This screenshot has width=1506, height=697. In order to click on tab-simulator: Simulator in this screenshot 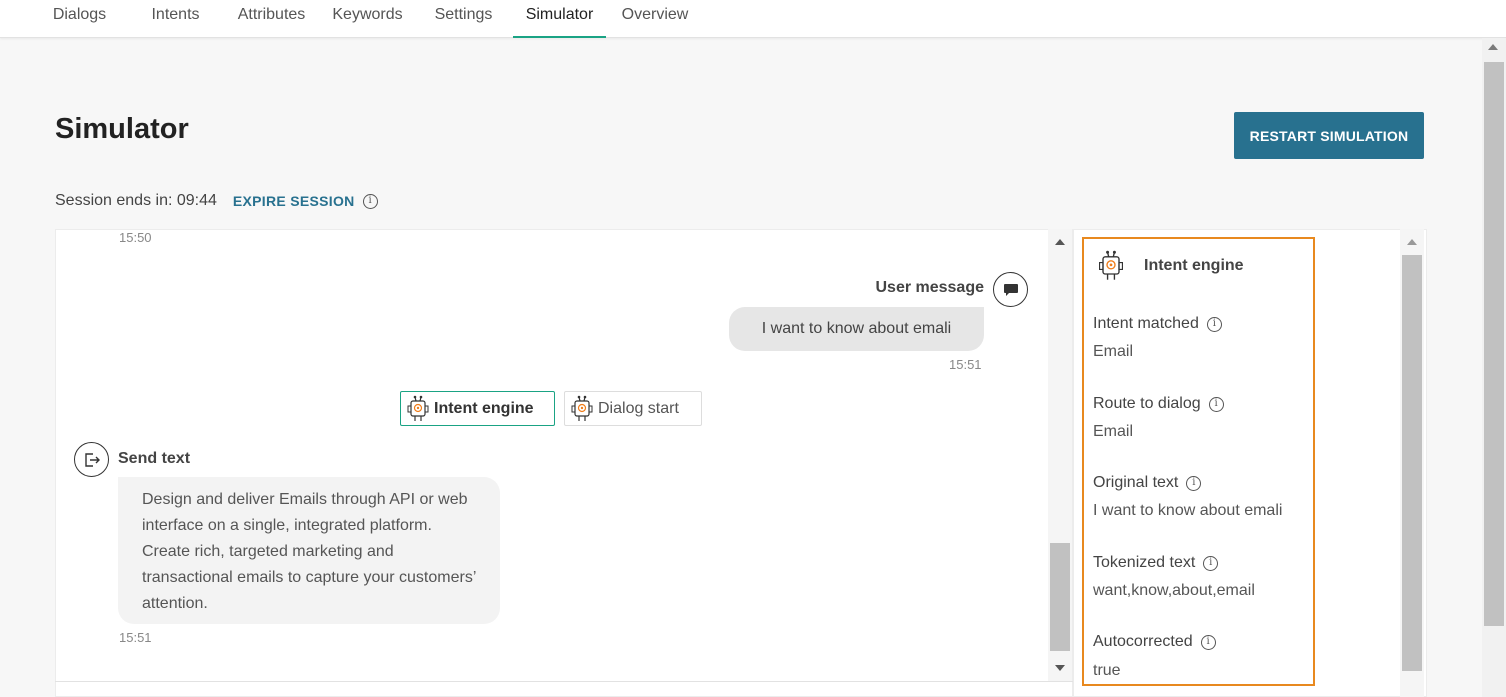, I will do `click(559, 19)`.